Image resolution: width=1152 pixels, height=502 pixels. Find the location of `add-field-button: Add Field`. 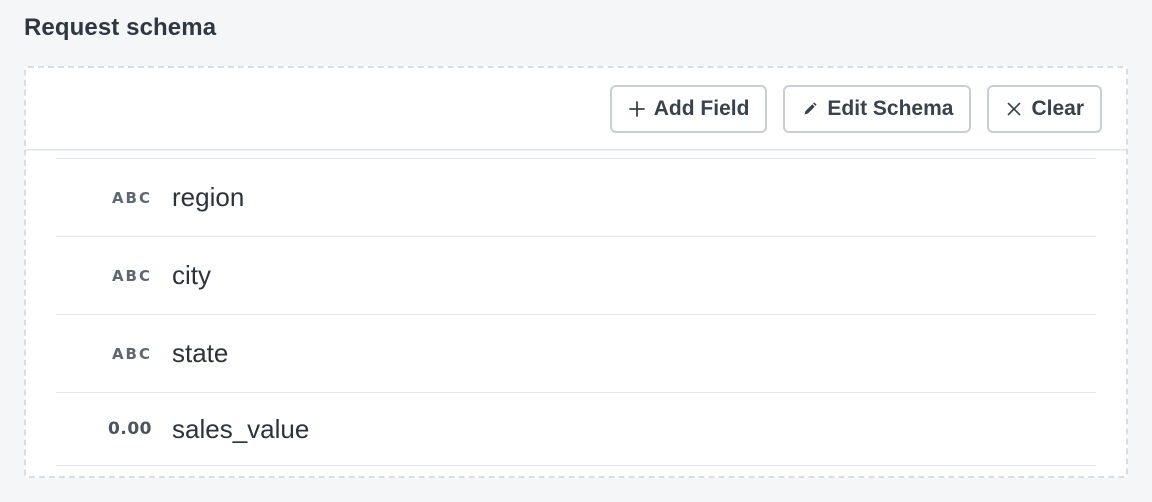

add-field-button: Add Field is located at coordinates (688, 108).